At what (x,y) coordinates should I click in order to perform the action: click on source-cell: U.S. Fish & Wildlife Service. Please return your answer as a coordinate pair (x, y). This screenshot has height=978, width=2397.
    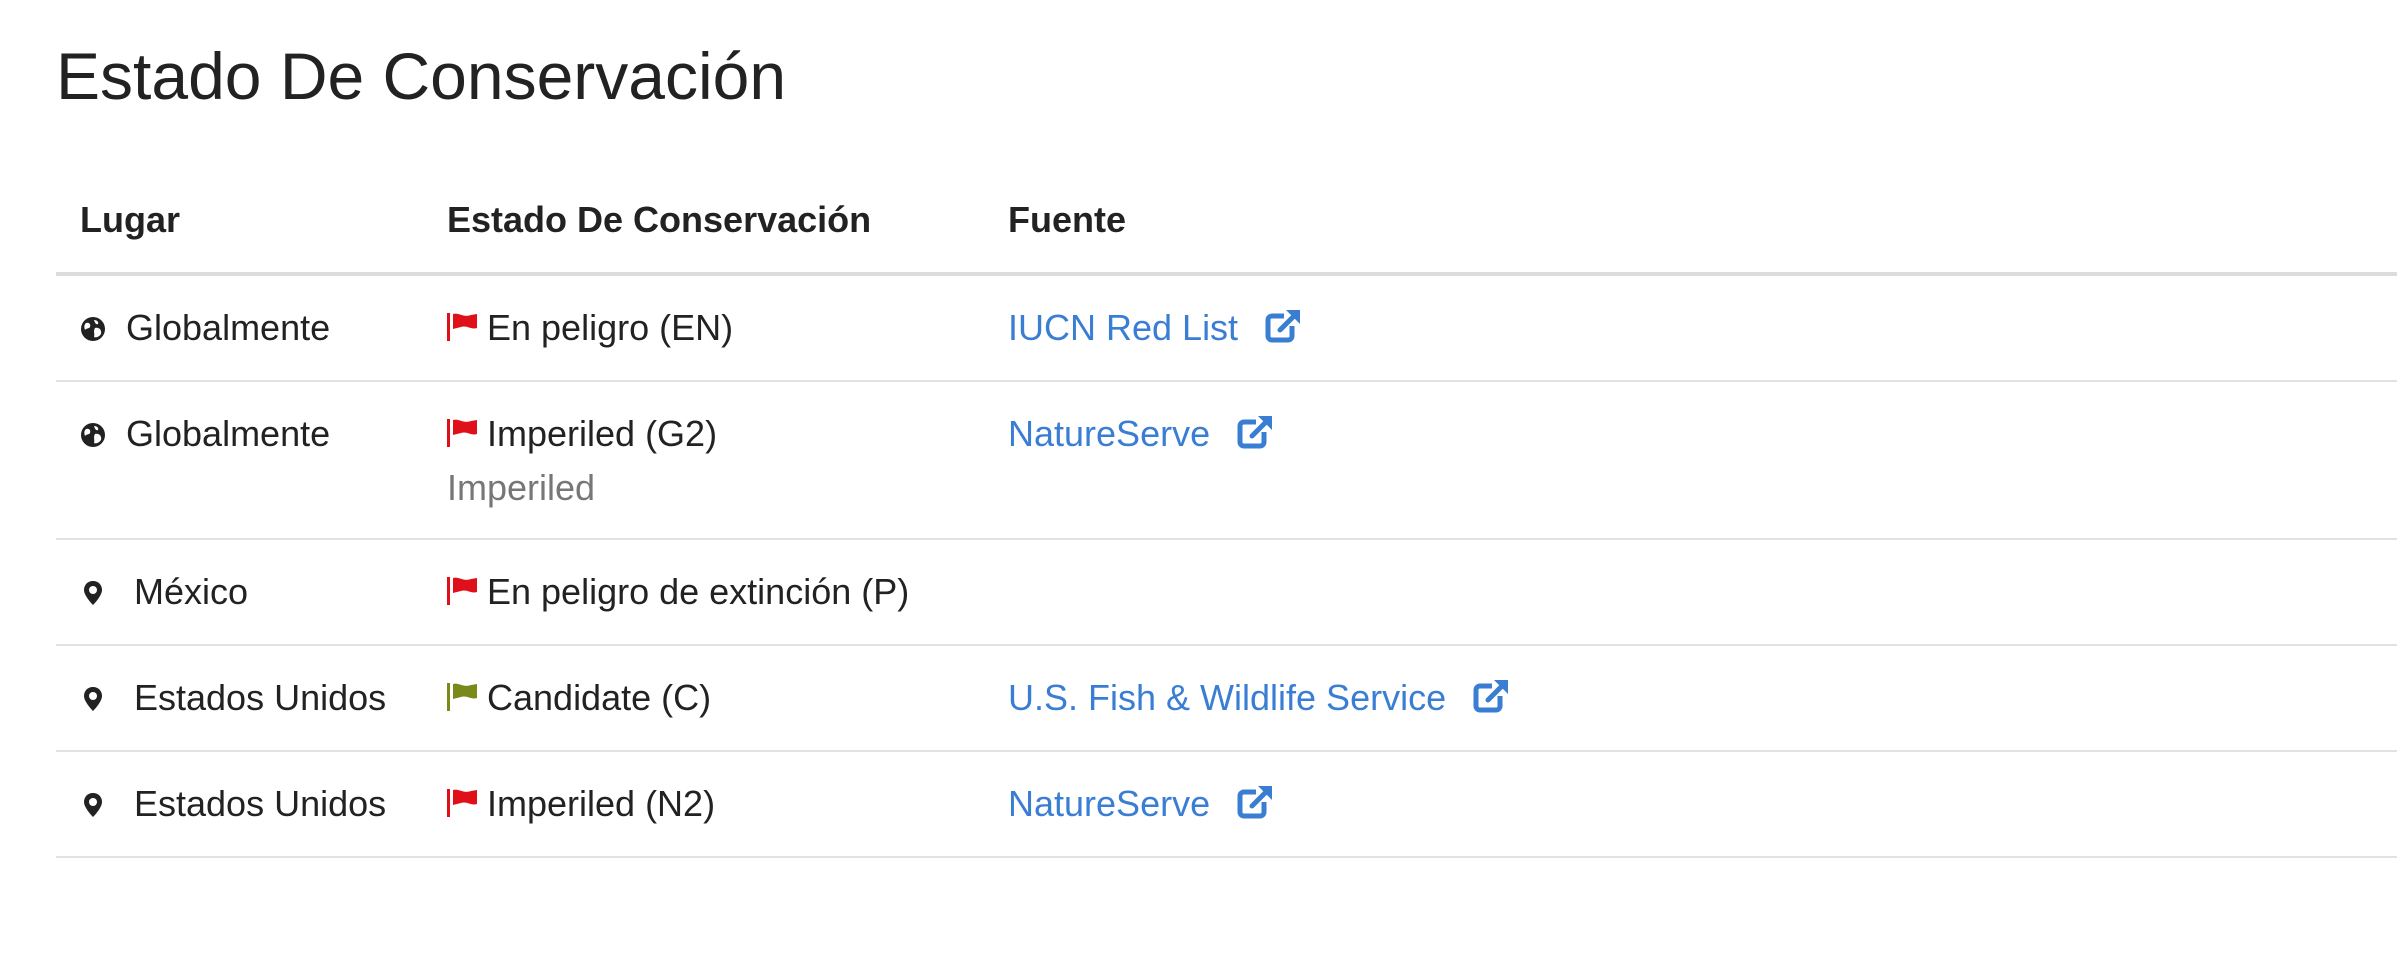
    Looking at the image, I should click on (1694, 698).